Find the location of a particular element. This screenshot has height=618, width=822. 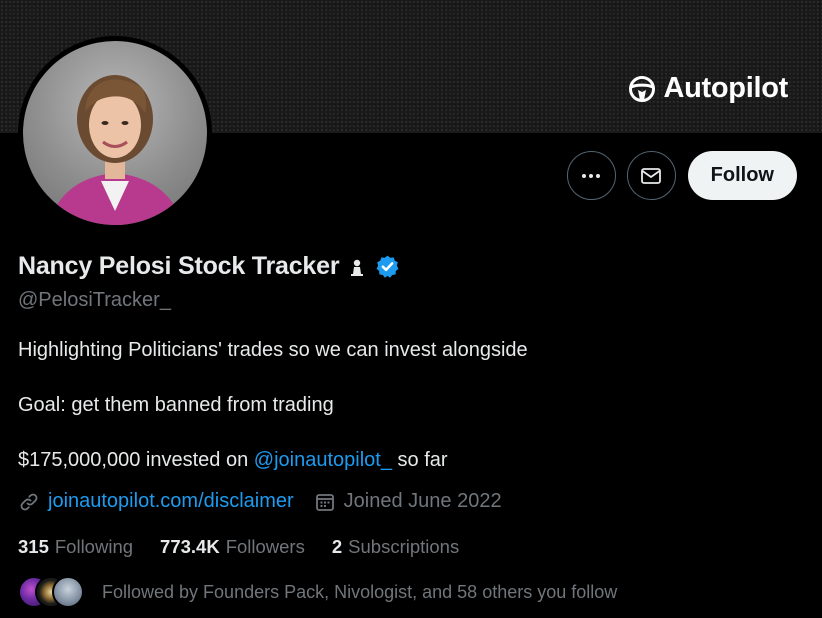

affiliate-badge-icon is located at coordinates (357, 267).